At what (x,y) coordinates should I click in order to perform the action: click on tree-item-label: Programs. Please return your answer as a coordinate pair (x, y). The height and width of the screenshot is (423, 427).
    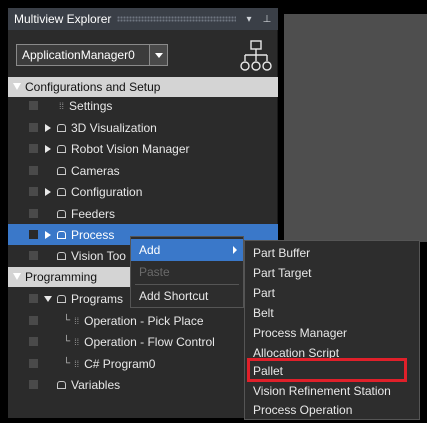
    Looking at the image, I should click on (97, 298).